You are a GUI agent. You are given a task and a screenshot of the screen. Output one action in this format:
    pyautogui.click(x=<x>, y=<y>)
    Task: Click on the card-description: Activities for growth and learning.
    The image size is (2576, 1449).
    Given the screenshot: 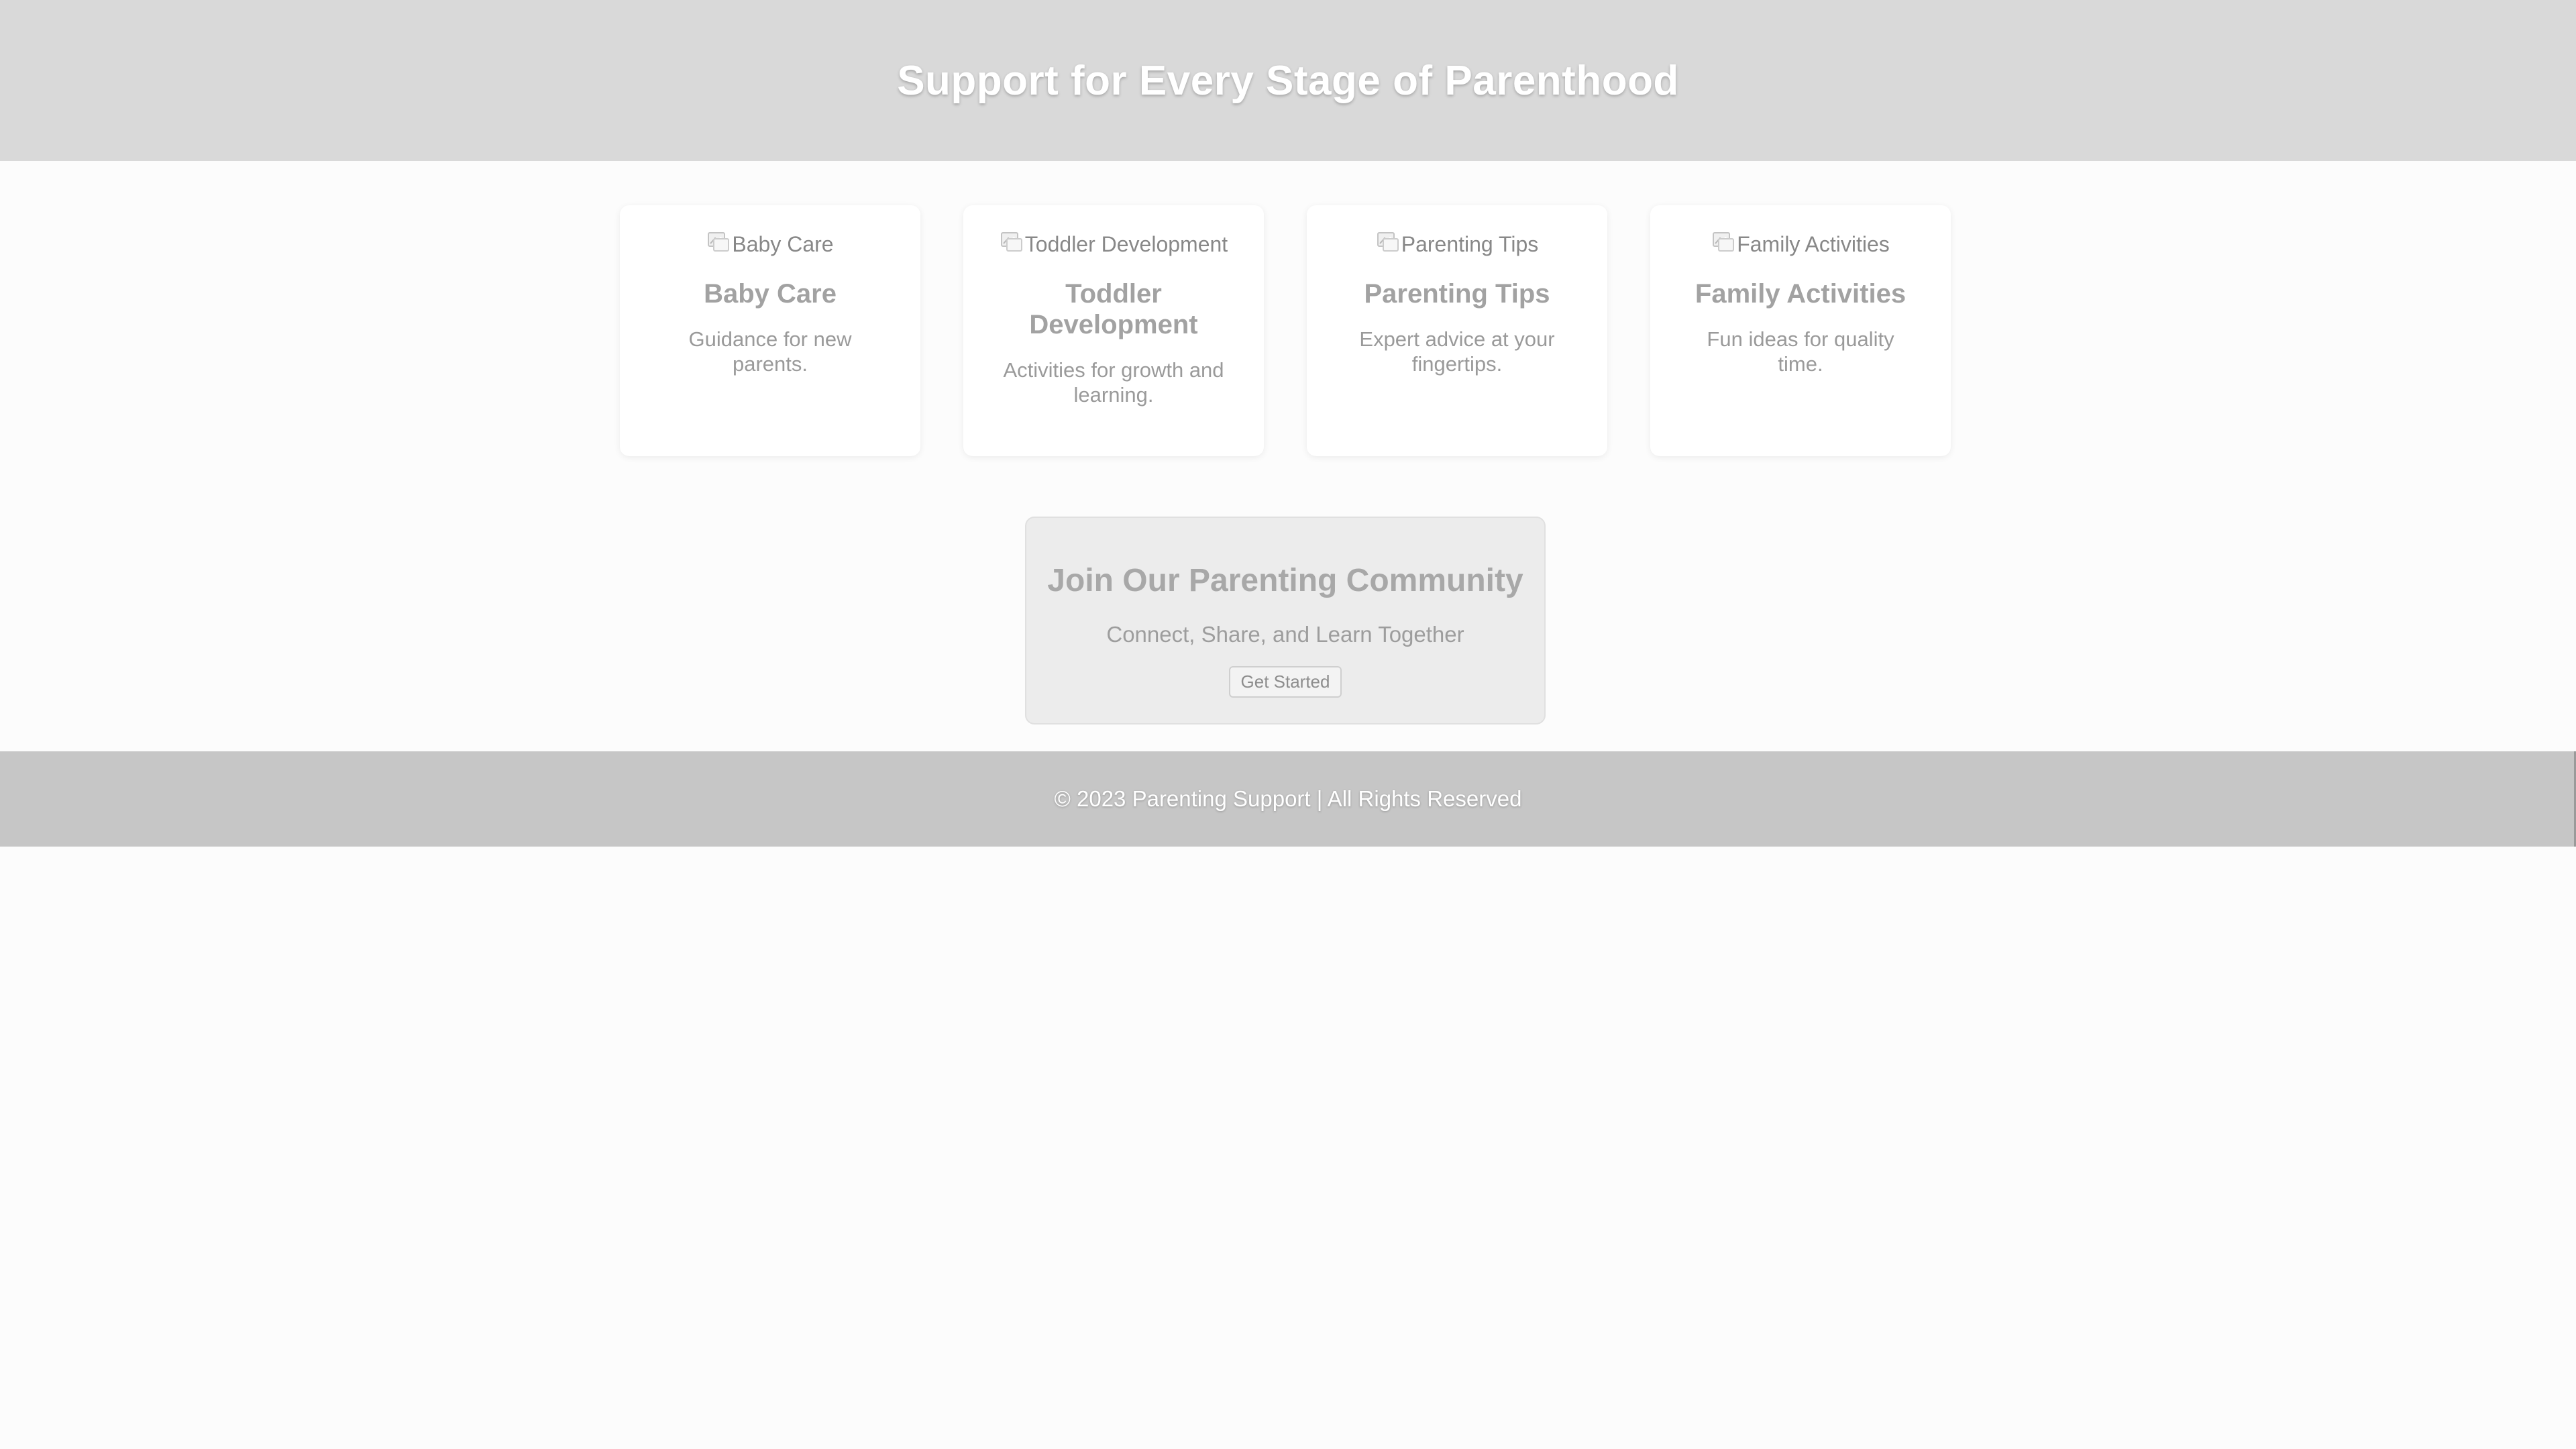 What is the action you would take?
    pyautogui.click(x=1113, y=382)
    